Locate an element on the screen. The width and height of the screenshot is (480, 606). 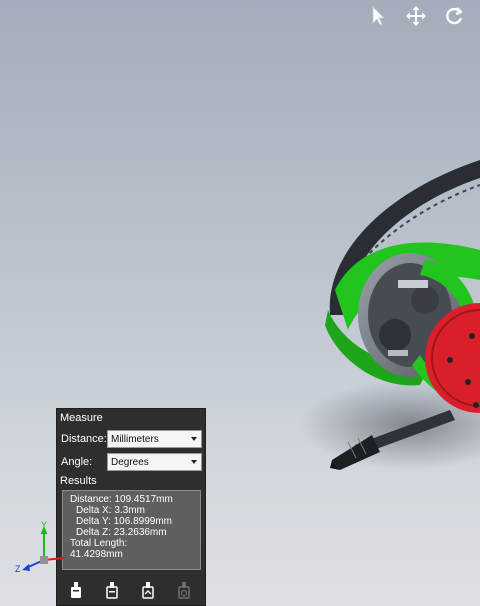
min-distance-icon is located at coordinates (112, 590).